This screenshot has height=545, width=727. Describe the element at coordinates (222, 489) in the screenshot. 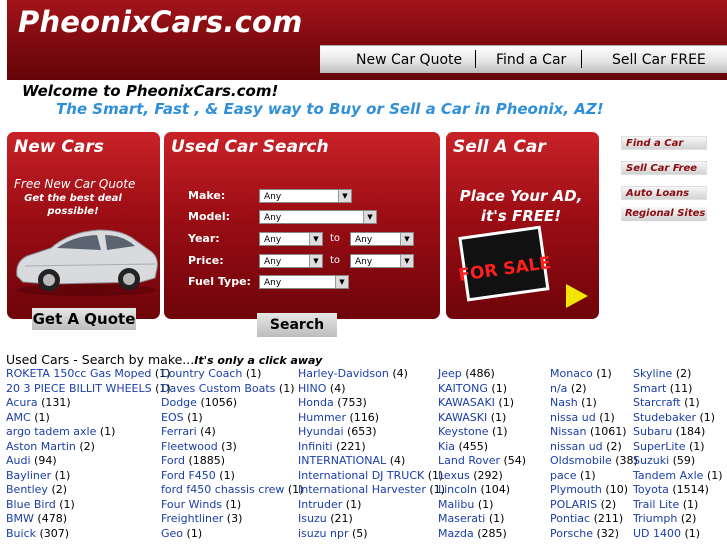

I see `make-link: ford f450 chassis crew` at that location.